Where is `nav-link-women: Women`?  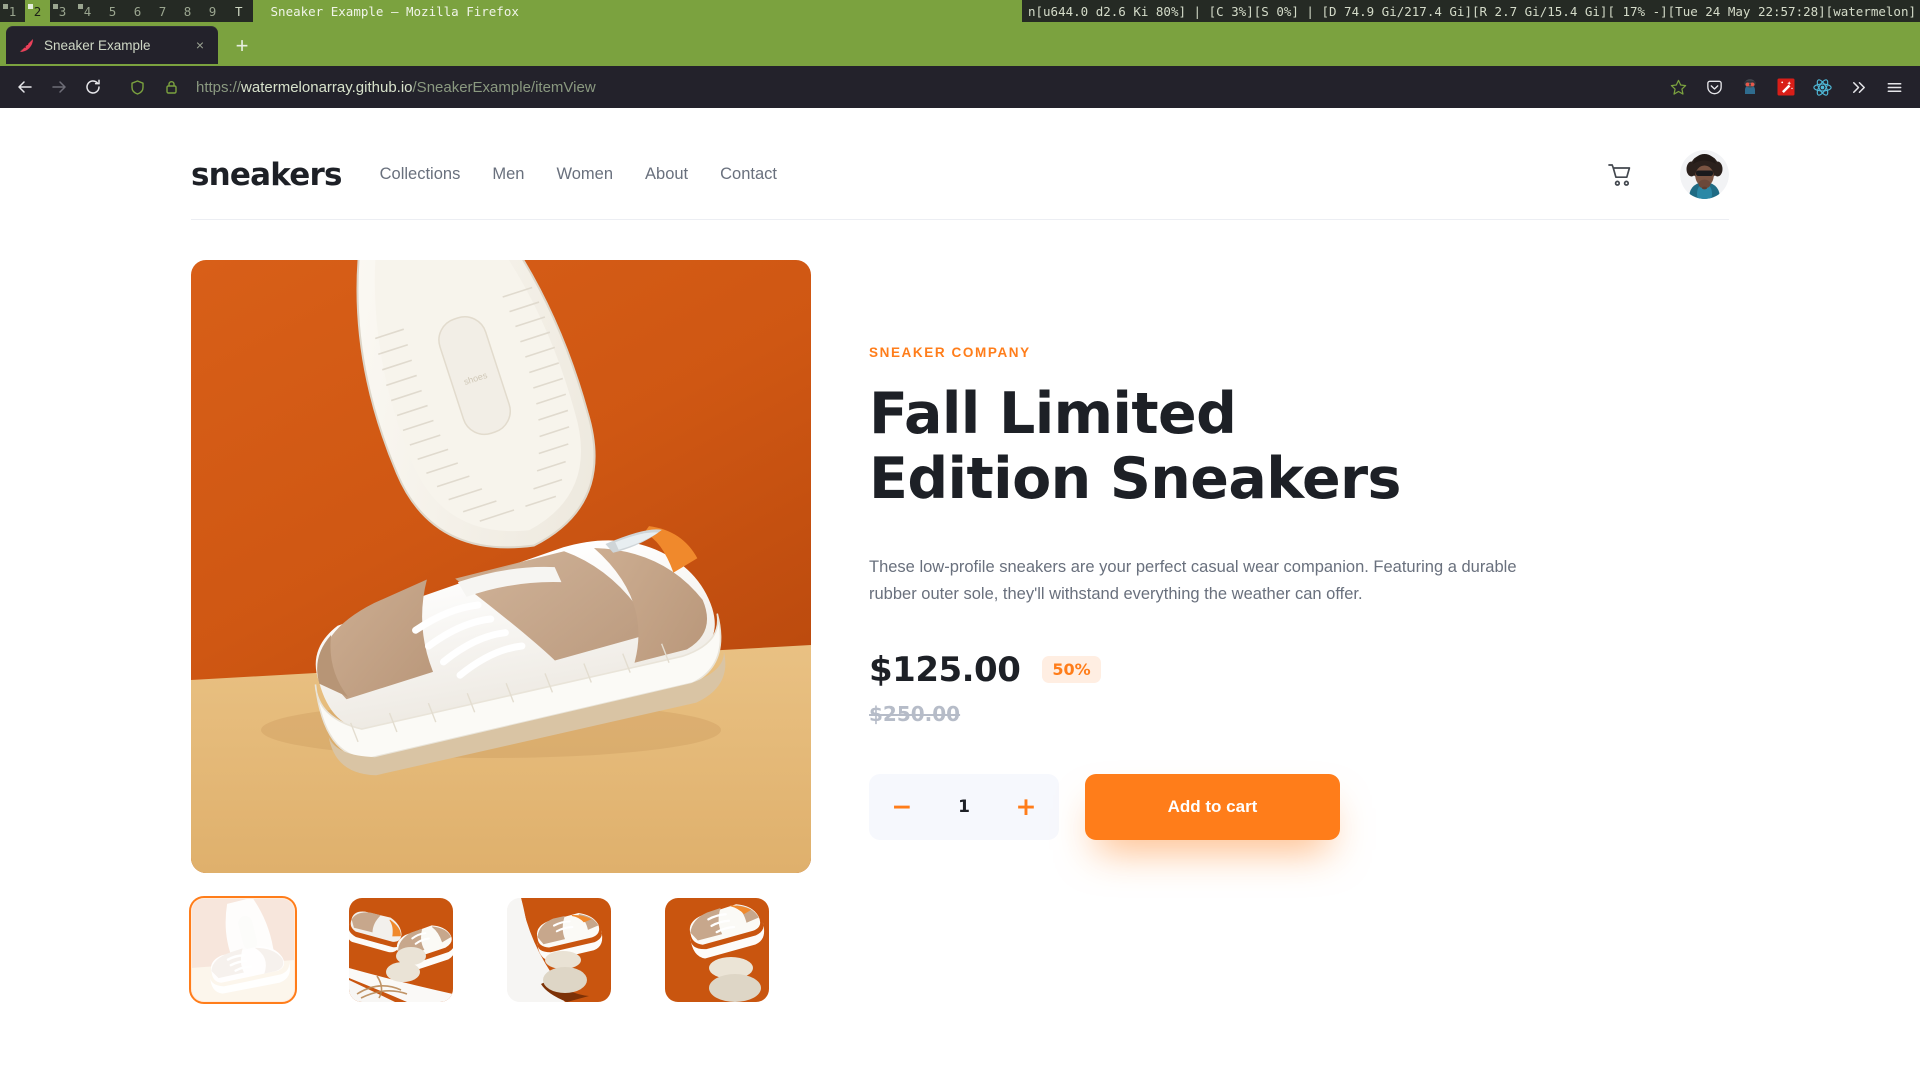 nav-link-women: Women is located at coordinates (584, 174).